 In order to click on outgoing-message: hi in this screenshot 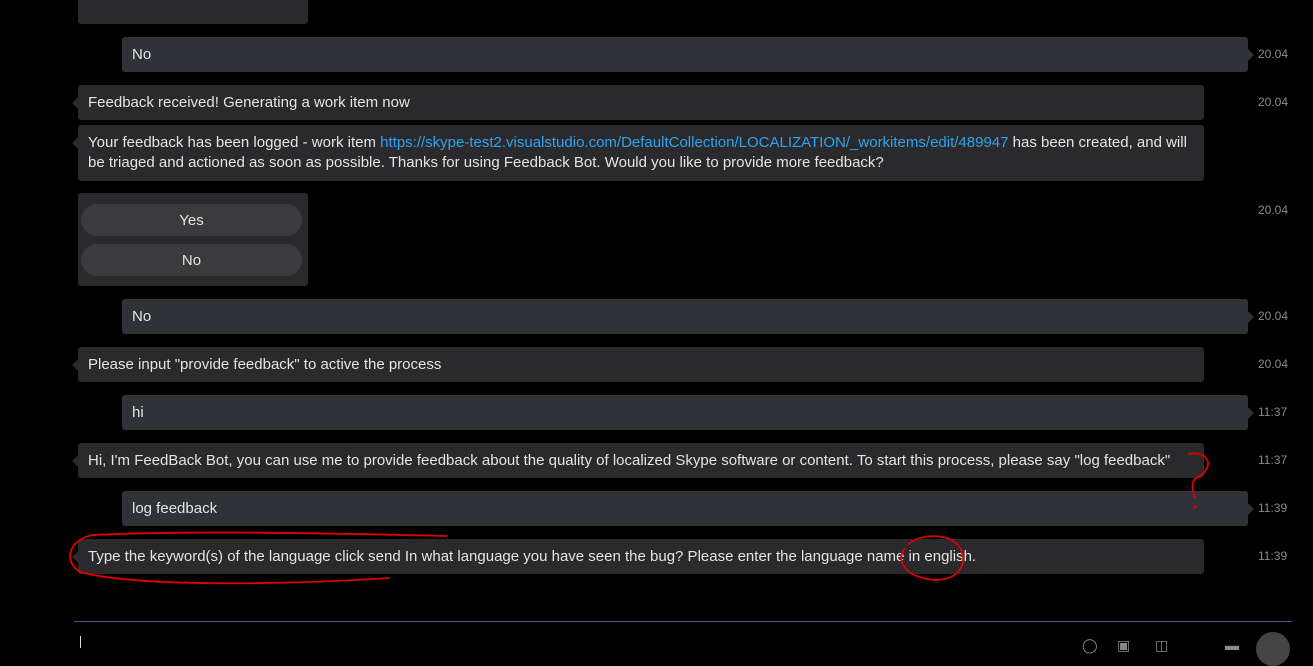, I will do `click(688, 412)`.